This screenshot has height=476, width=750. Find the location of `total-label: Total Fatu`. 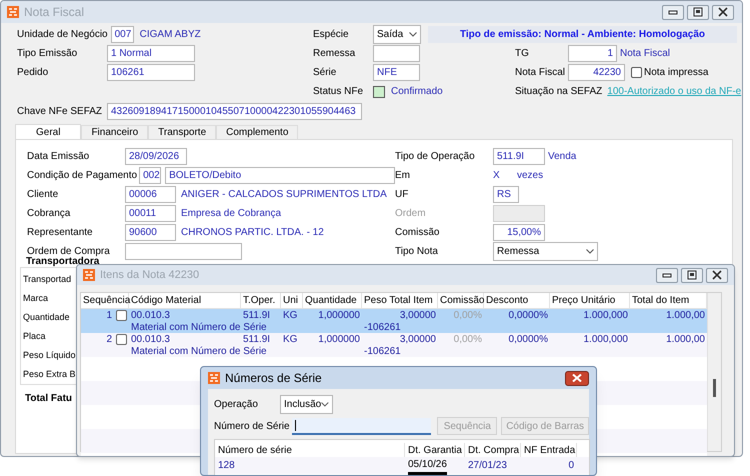

total-label: Total Fatu is located at coordinates (48, 399).